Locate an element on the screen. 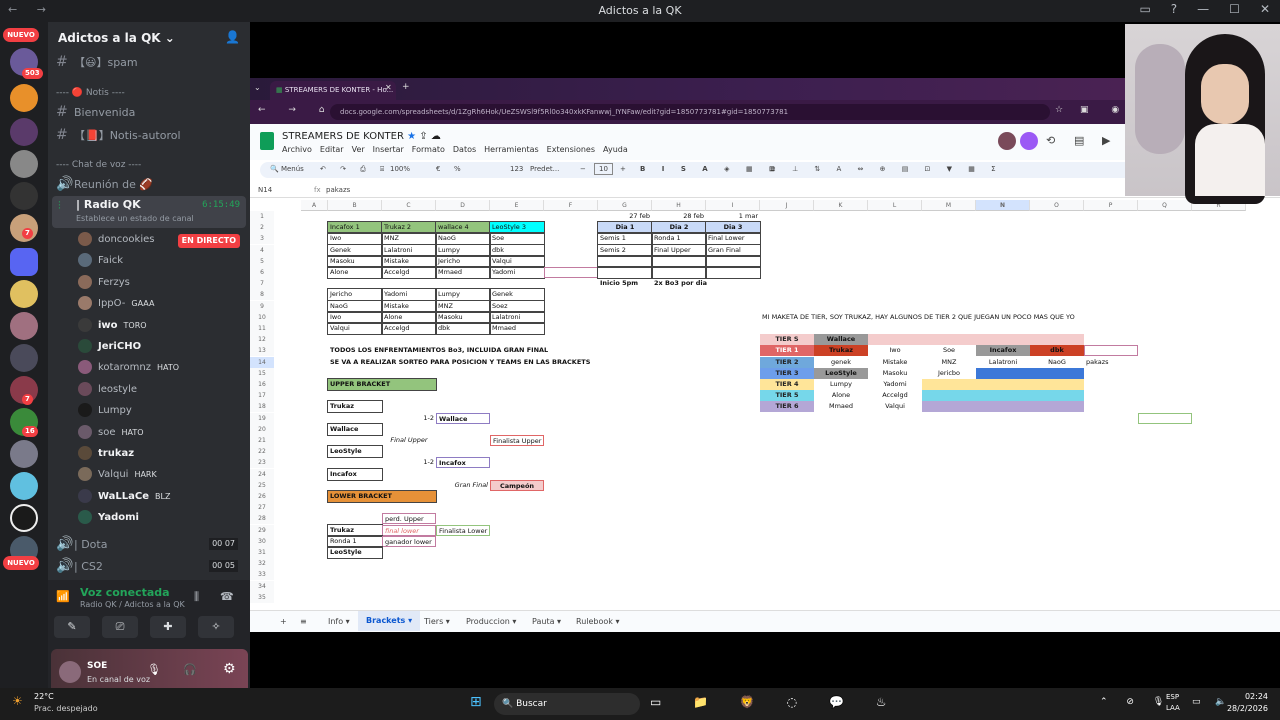  sheet-cell: Mmaed is located at coordinates (463, 272).